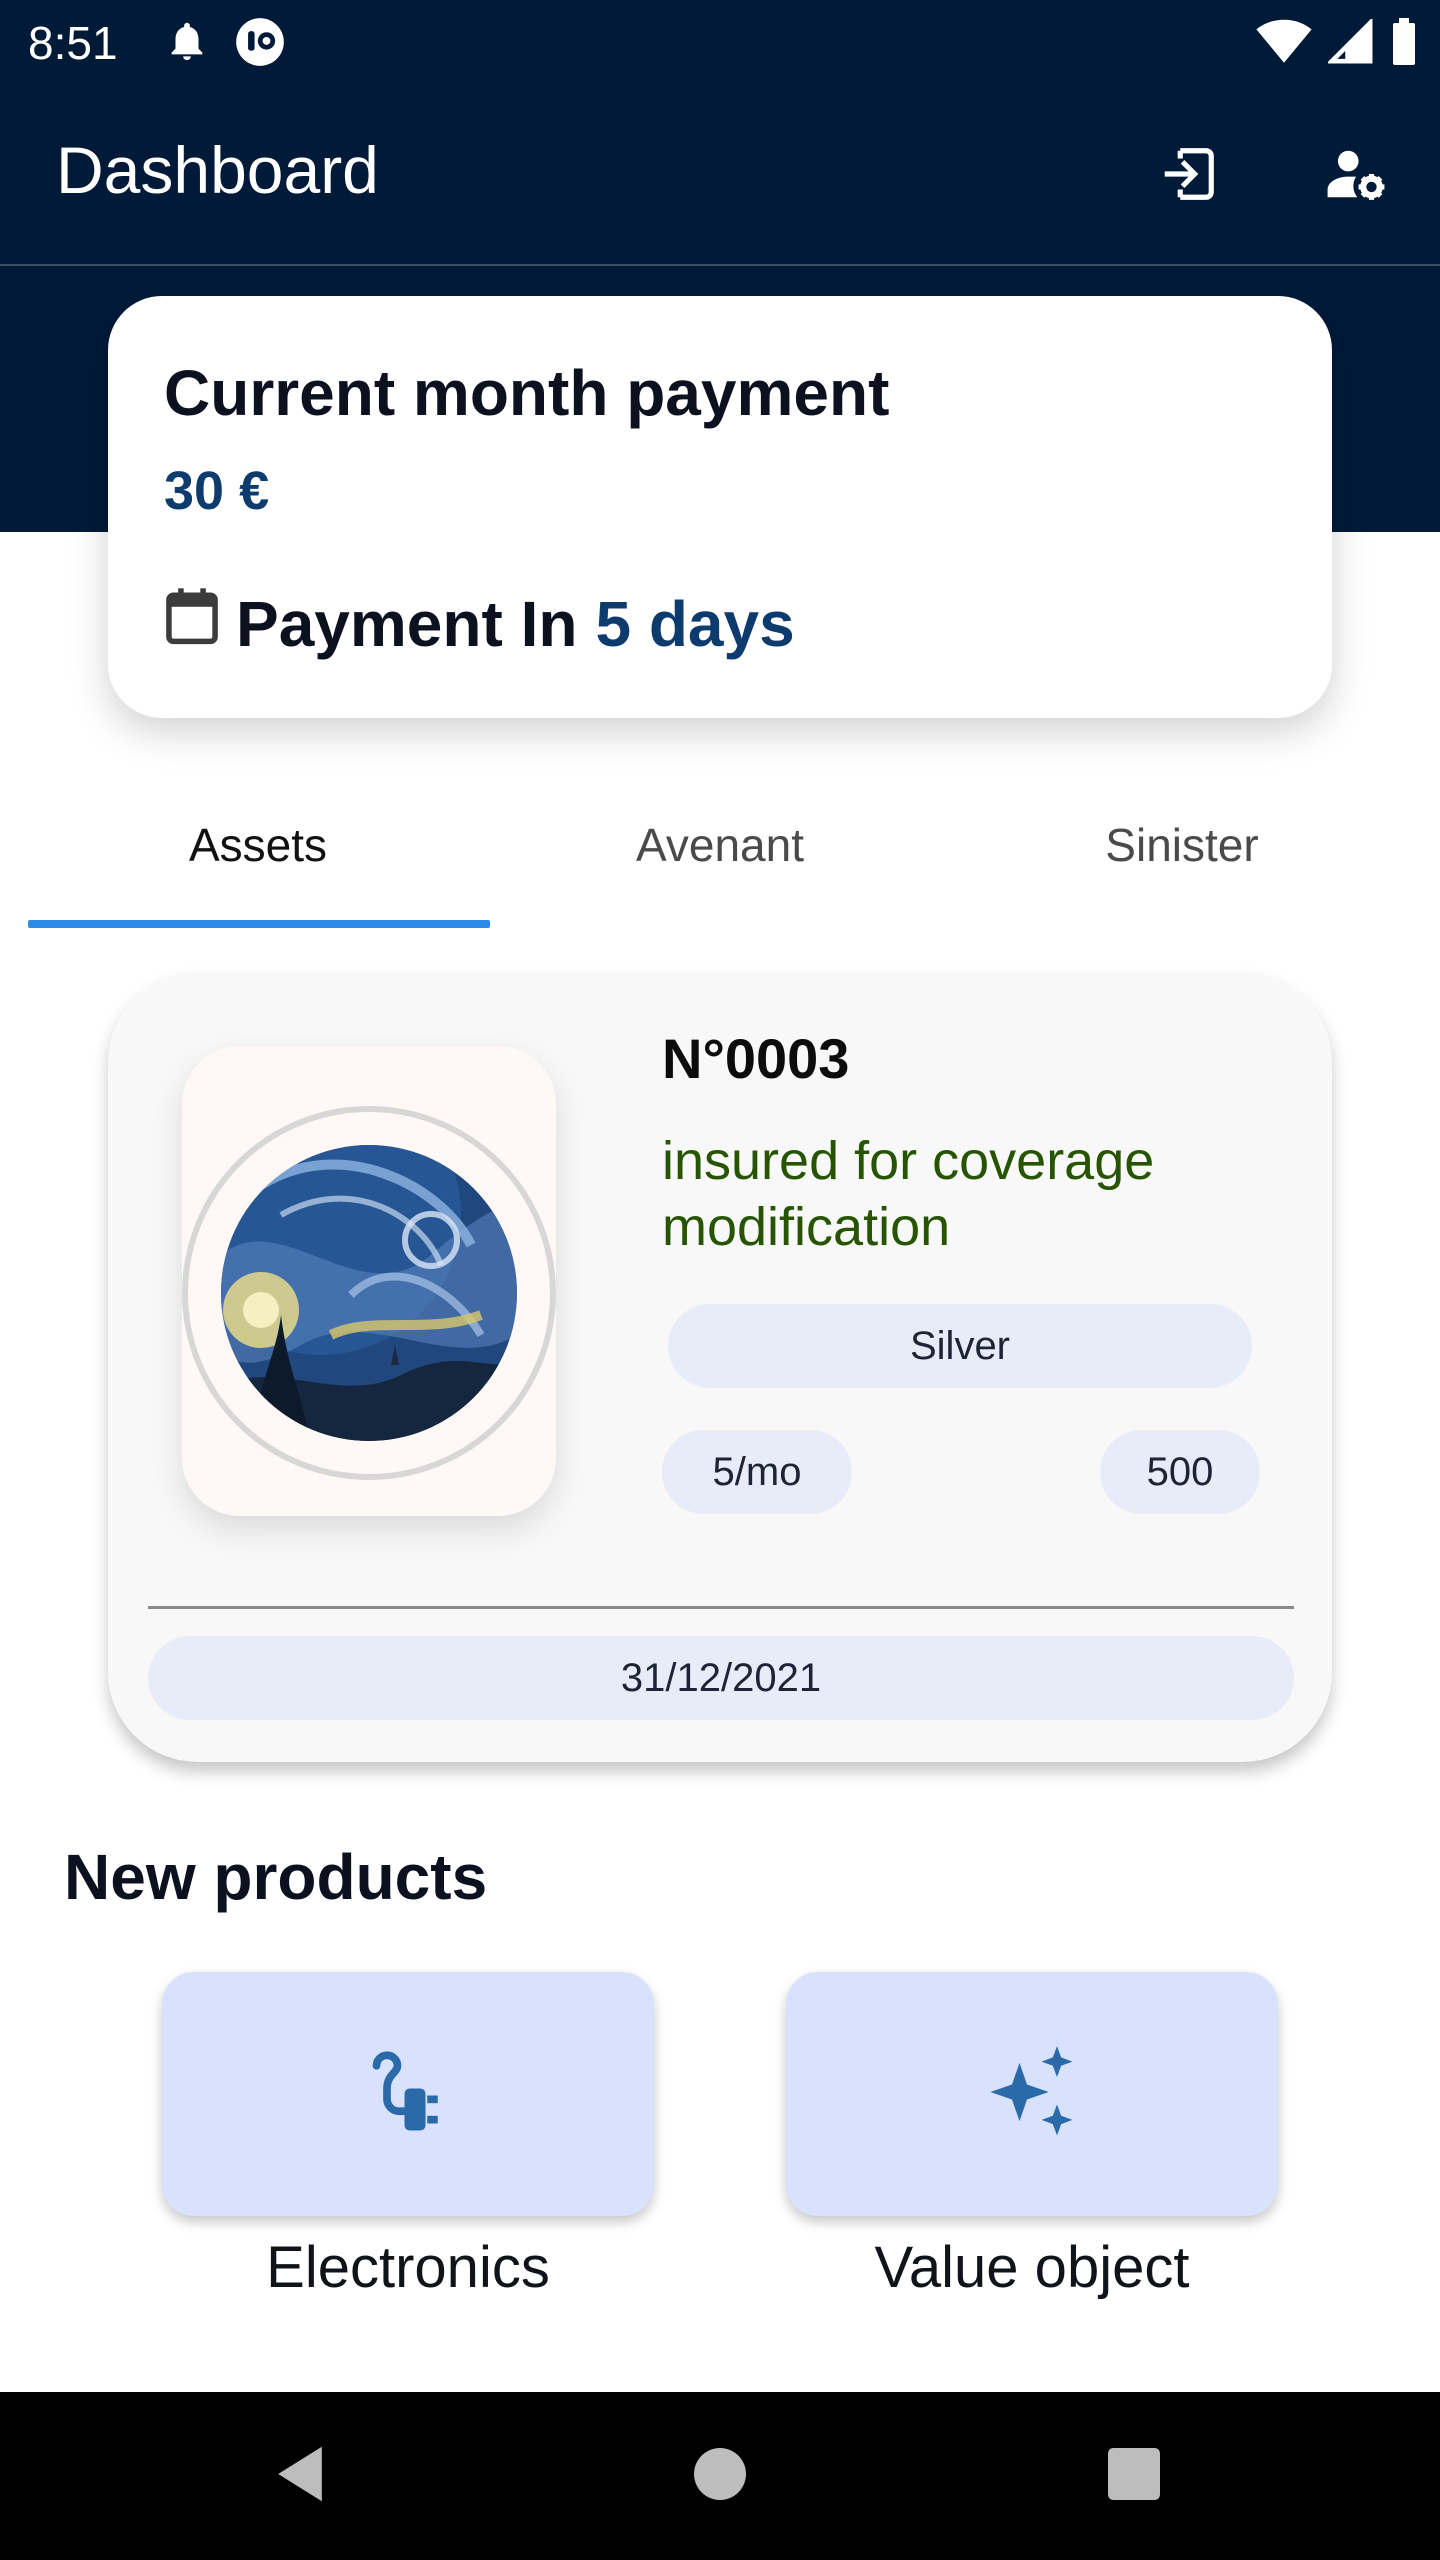  What do you see at coordinates (407, 623) in the screenshot?
I see `payment-due-label: Payment In` at bounding box center [407, 623].